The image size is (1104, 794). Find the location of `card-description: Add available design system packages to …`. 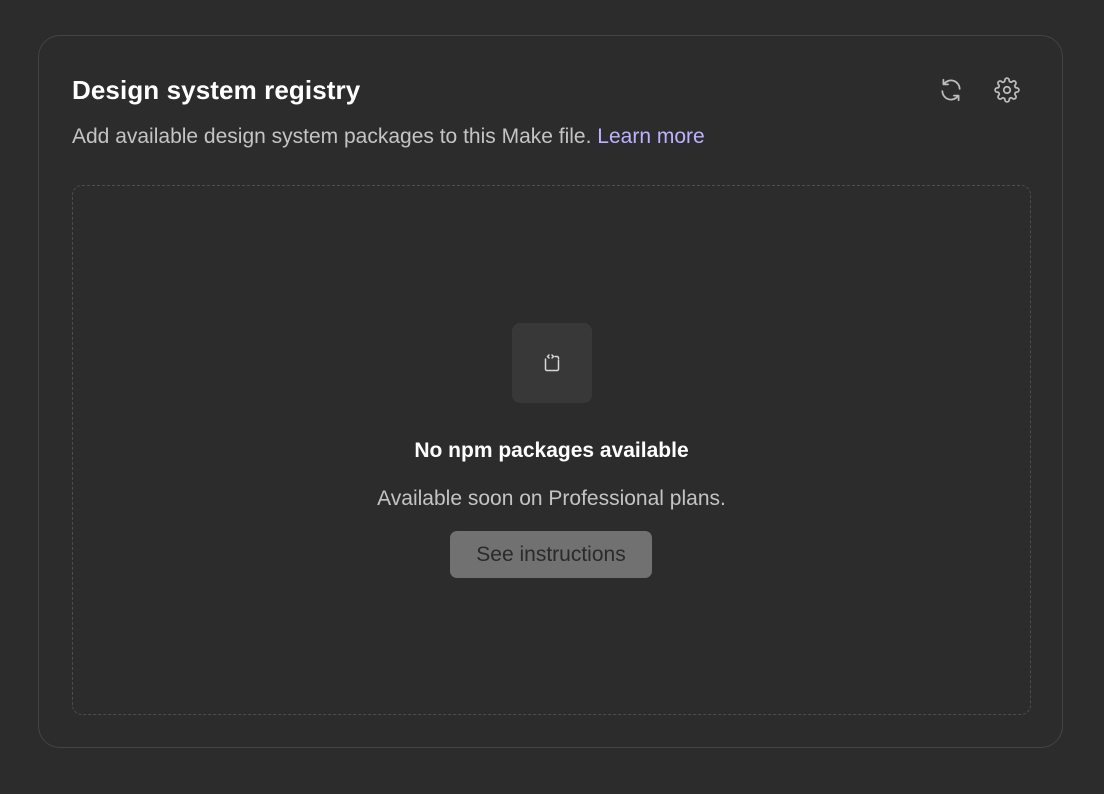

card-description: Add available design system packages to … is located at coordinates (388, 137).